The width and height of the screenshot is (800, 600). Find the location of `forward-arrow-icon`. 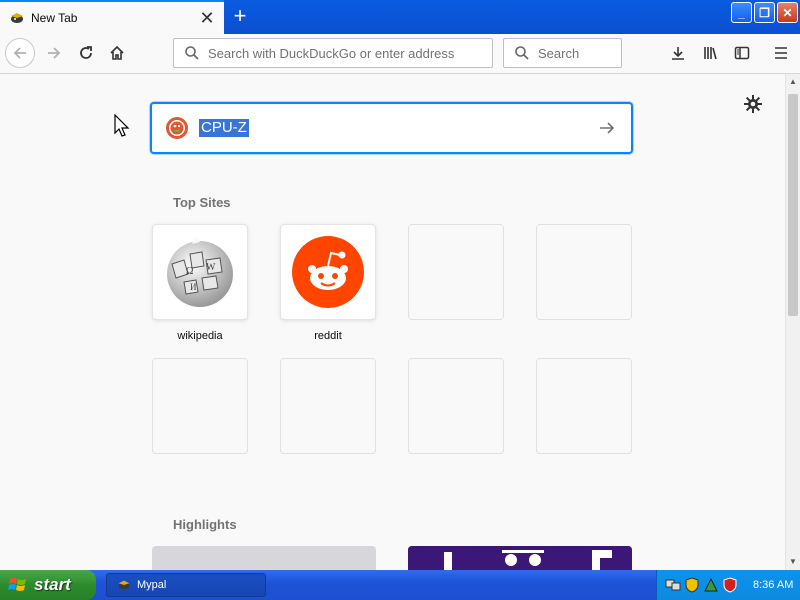

forward-arrow-icon is located at coordinates (54, 53).